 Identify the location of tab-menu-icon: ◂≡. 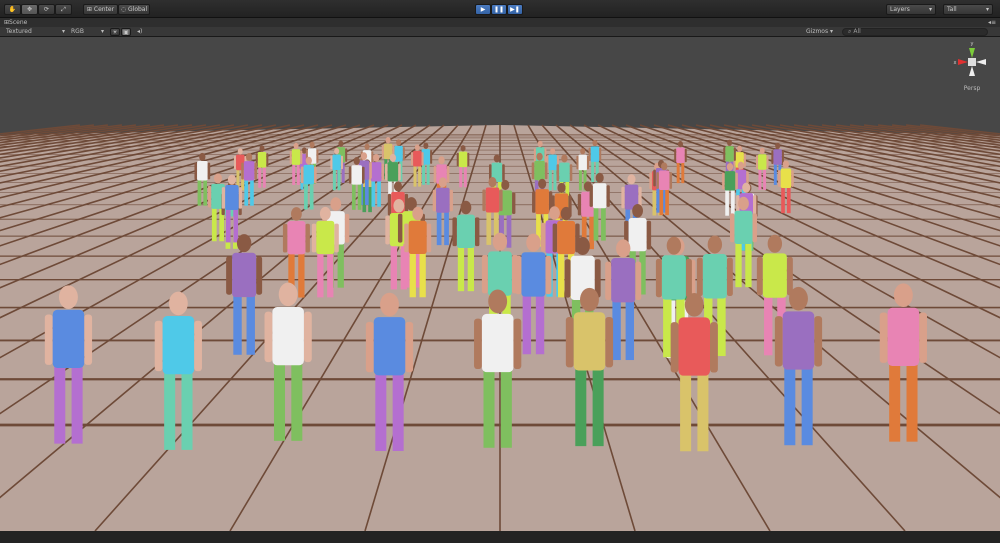
(992, 22).